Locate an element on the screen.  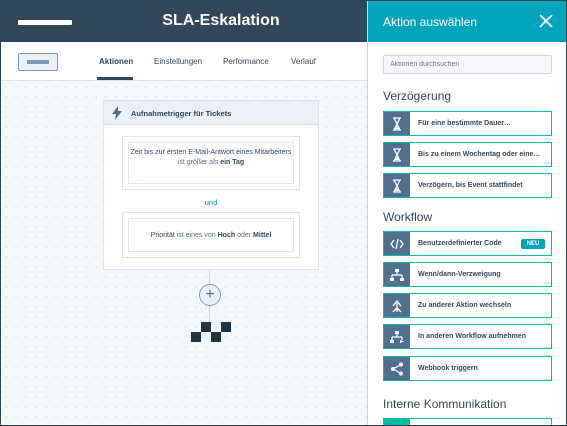
and-connector-label: und is located at coordinates (211, 202).